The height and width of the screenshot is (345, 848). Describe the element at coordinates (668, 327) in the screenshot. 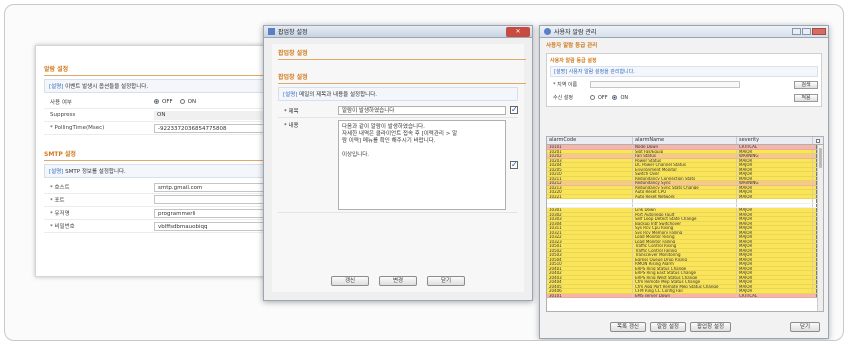

I see `alarm-settings-button: 알람 설정` at that location.